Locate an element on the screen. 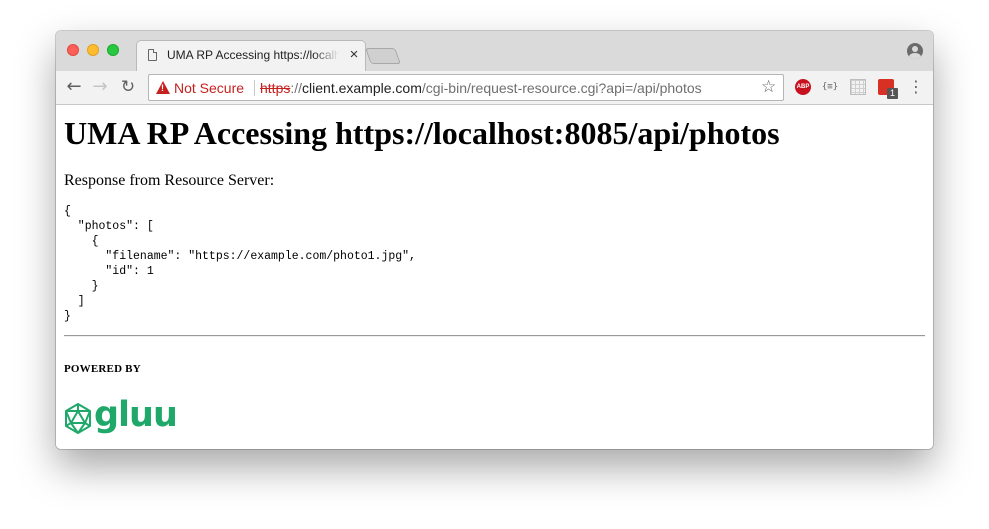  gluu-wordmark: gluu is located at coordinates (136, 415).